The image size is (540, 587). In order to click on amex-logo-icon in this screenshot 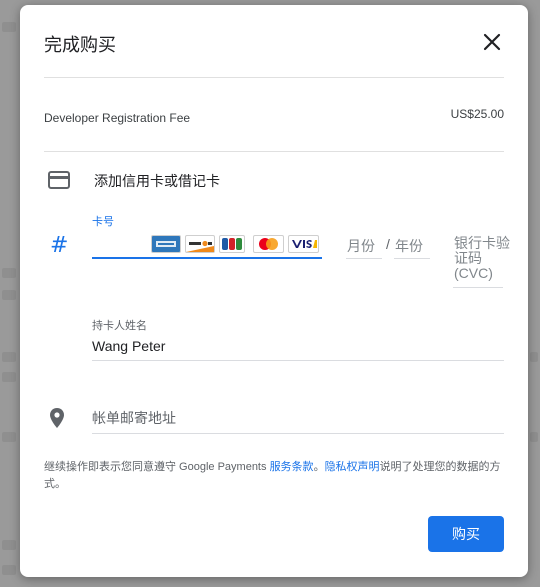, I will do `click(166, 244)`.